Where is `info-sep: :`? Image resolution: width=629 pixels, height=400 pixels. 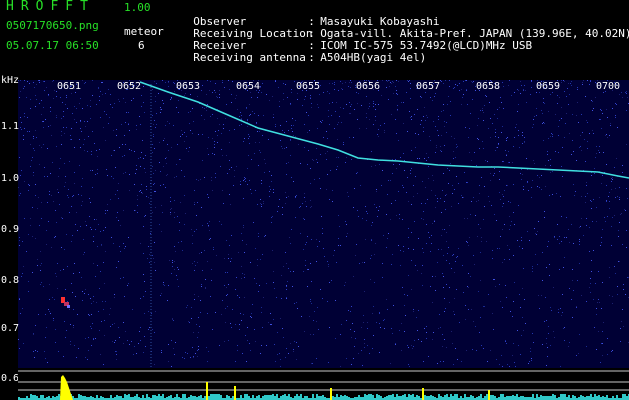 info-sep: : is located at coordinates (311, 57).